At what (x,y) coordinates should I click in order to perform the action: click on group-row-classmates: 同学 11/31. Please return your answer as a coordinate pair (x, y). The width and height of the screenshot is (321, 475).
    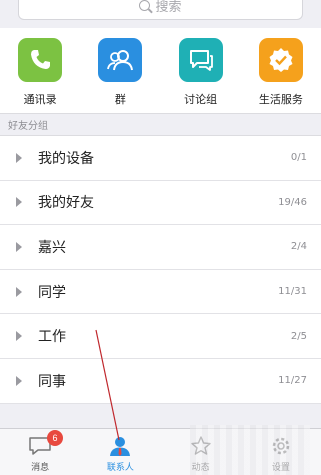
    Looking at the image, I should click on (160, 292).